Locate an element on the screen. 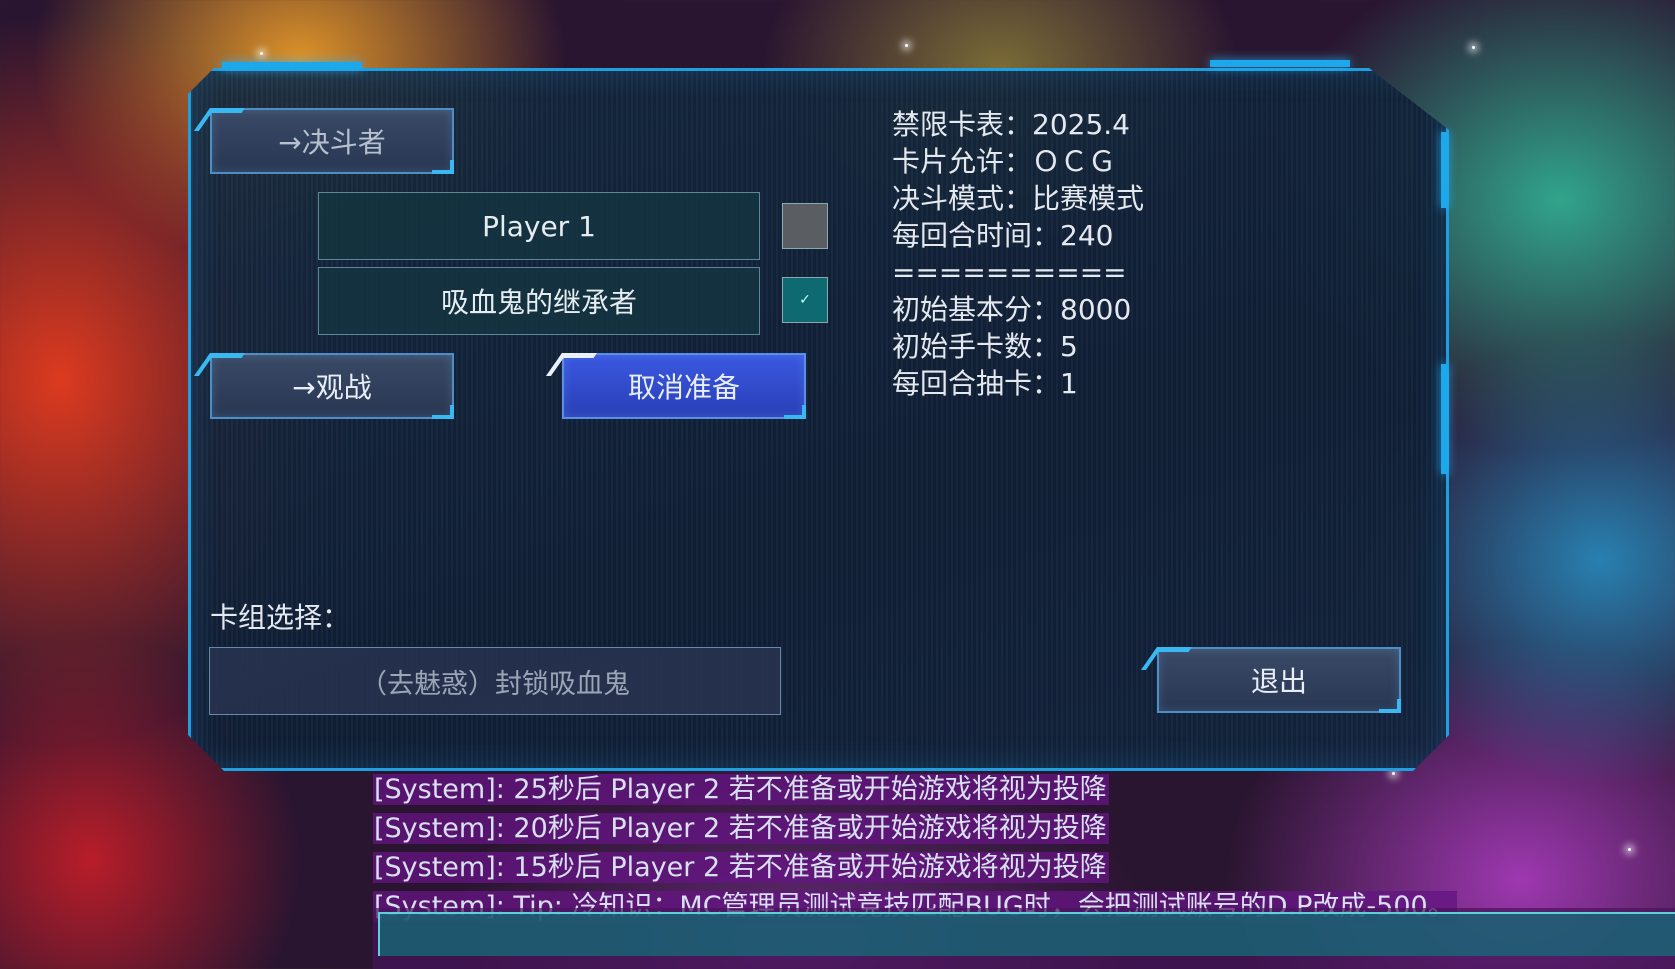  panel-accent-right is located at coordinates (1444, 170).